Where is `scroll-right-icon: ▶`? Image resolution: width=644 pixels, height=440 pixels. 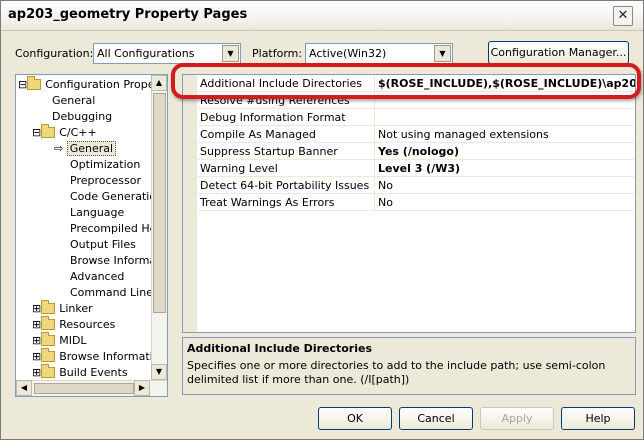
scroll-right-icon: ▶ is located at coordinates (142, 388).